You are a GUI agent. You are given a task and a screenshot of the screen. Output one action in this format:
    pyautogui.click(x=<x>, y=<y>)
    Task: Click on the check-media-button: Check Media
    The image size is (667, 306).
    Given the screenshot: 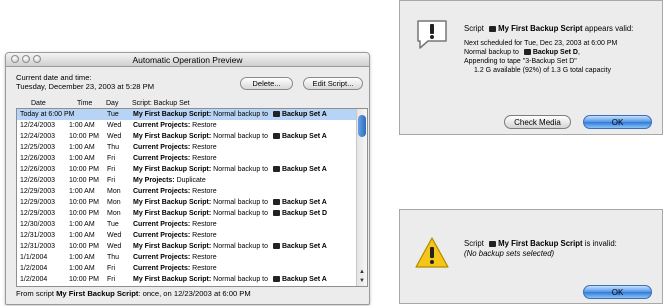 What is the action you would take?
    pyautogui.click(x=537, y=122)
    